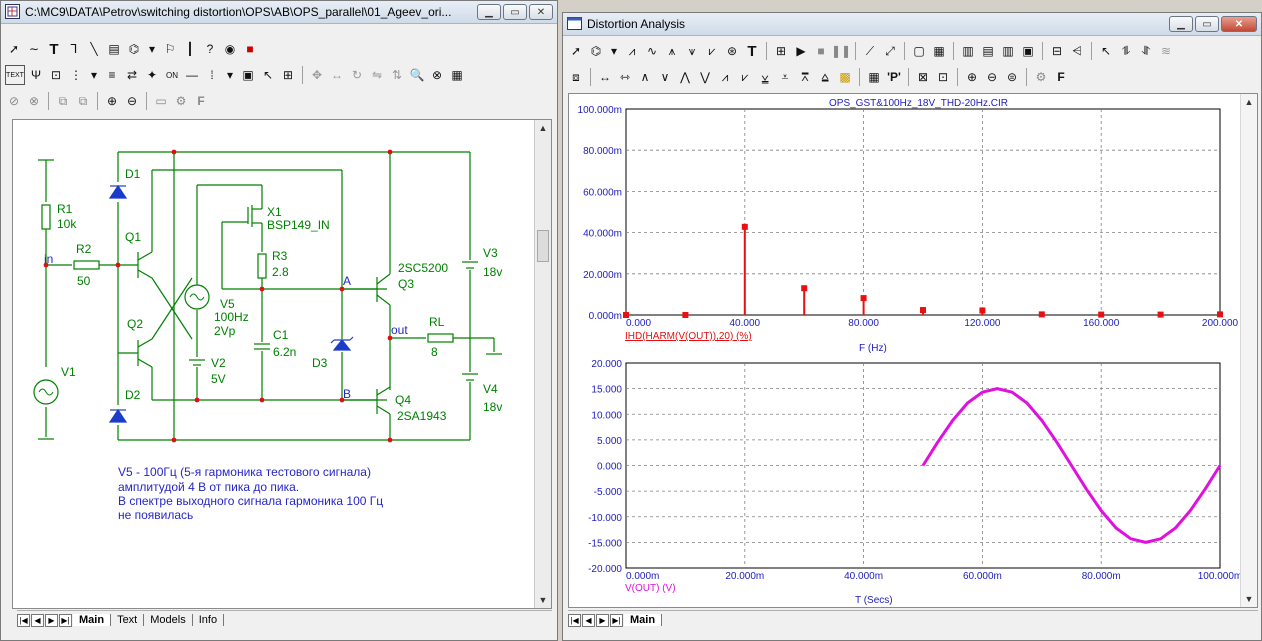  What do you see at coordinates (576, 77) in the screenshot?
I see `plot-properties-icon: ⧈` at bounding box center [576, 77].